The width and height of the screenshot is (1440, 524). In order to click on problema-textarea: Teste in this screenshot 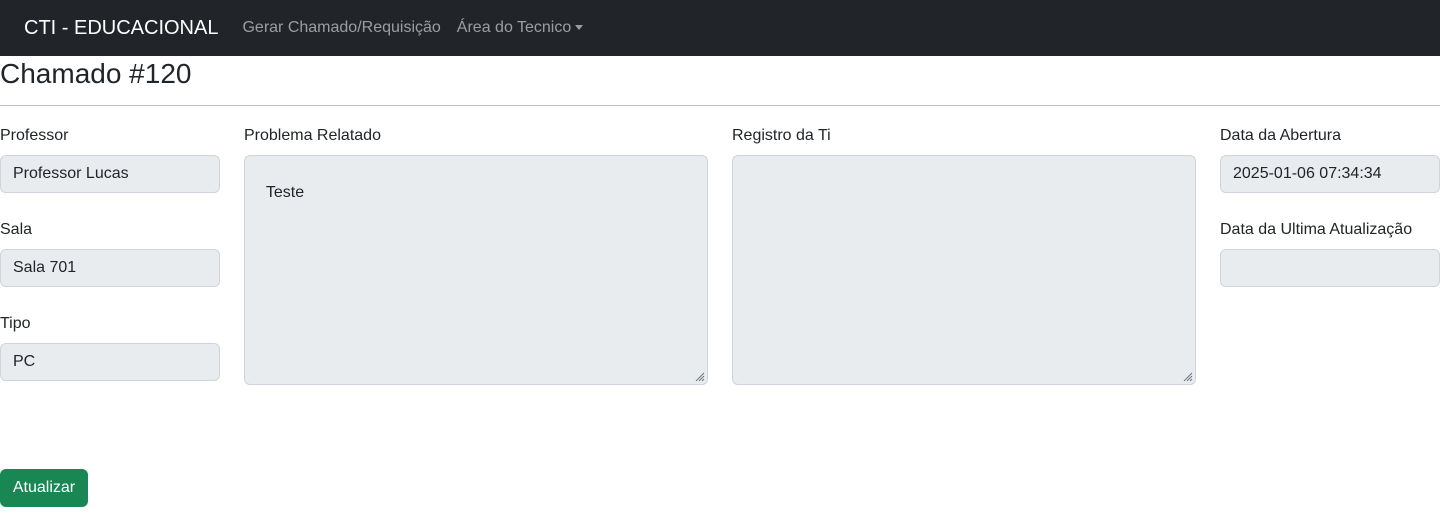, I will do `click(476, 270)`.